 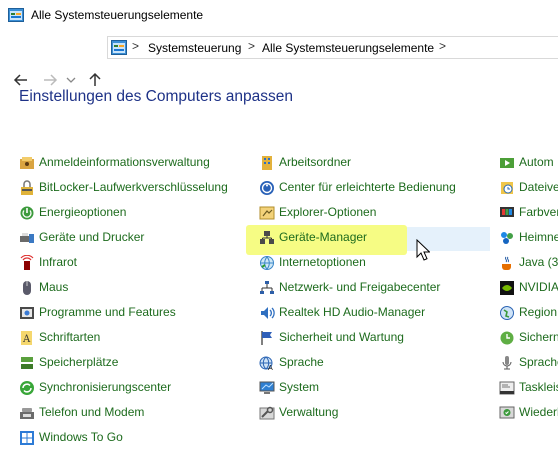 What do you see at coordinates (133, 187) in the screenshot?
I see `item-label: BitLocker-Laufwerkverschlüsselung` at bounding box center [133, 187].